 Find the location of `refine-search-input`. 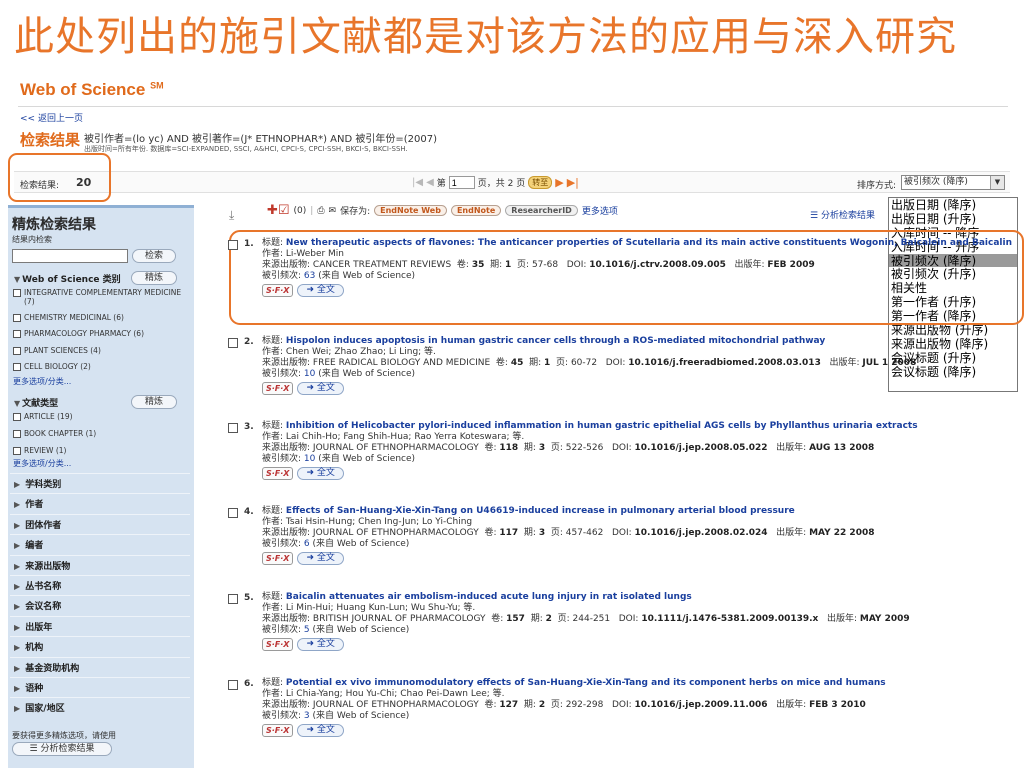

refine-search-input is located at coordinates (70, 256).